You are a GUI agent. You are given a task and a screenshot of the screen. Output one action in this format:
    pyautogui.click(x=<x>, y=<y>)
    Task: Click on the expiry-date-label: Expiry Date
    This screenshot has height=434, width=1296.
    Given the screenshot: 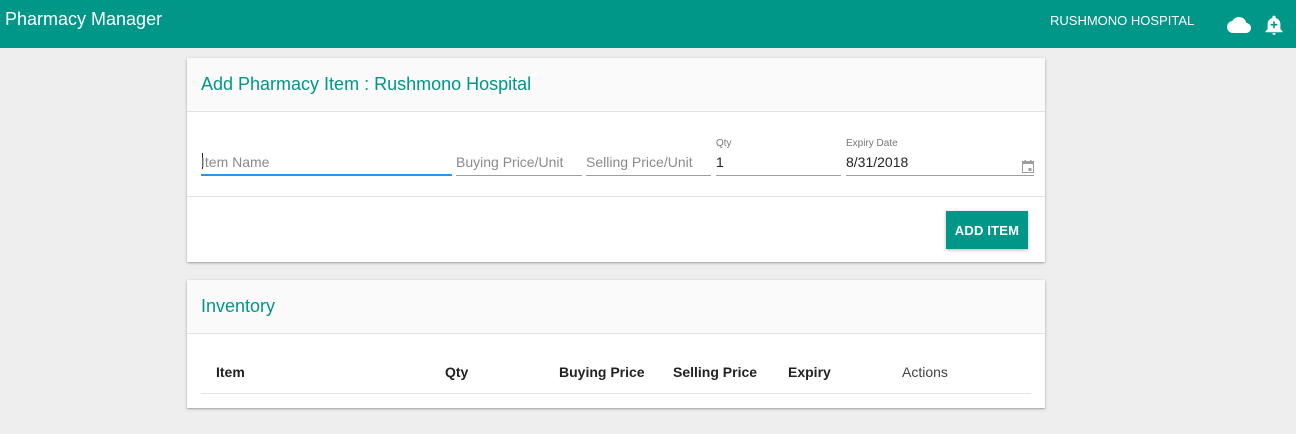 What is the action you would take?
    pyautogui.click(x=872, y=143)
    